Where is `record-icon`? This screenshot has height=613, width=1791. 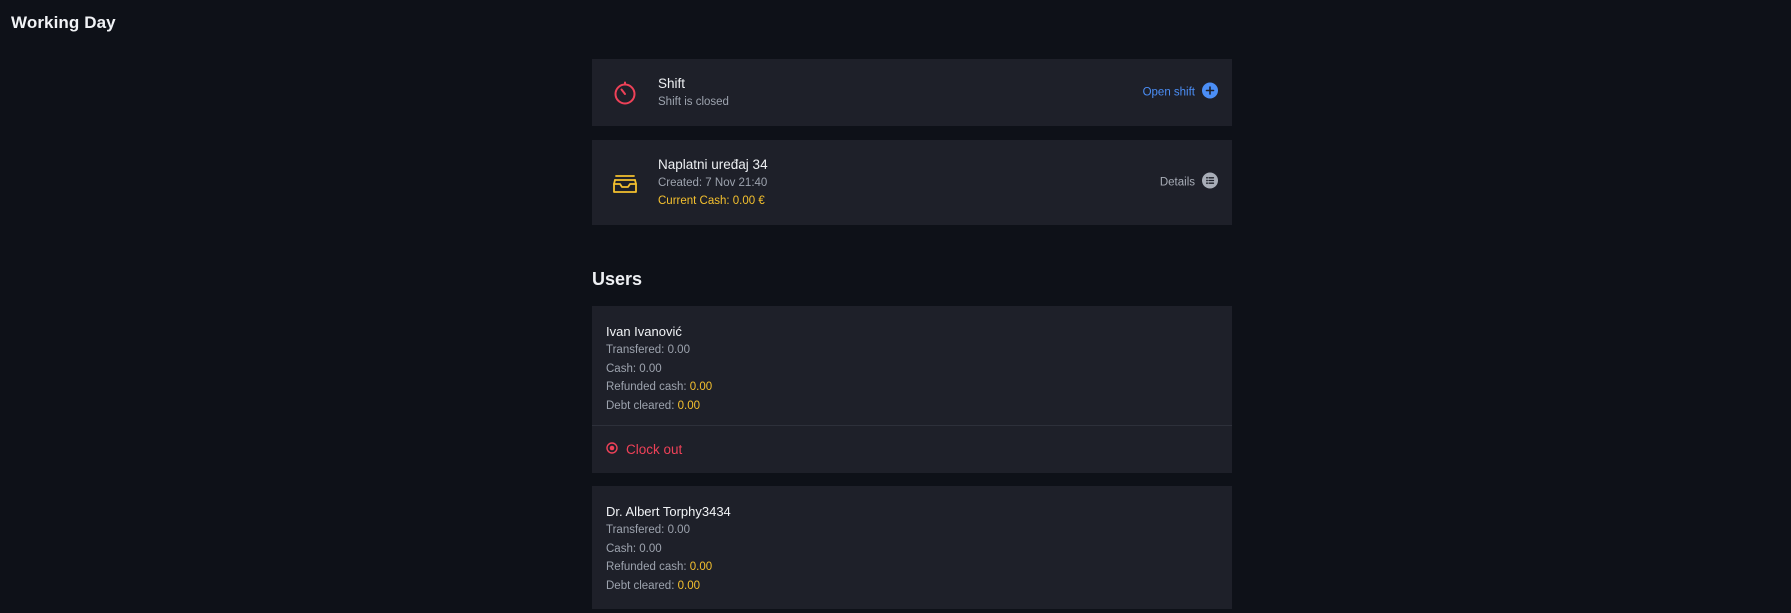 record-icon is located at coordinates (612, 450).